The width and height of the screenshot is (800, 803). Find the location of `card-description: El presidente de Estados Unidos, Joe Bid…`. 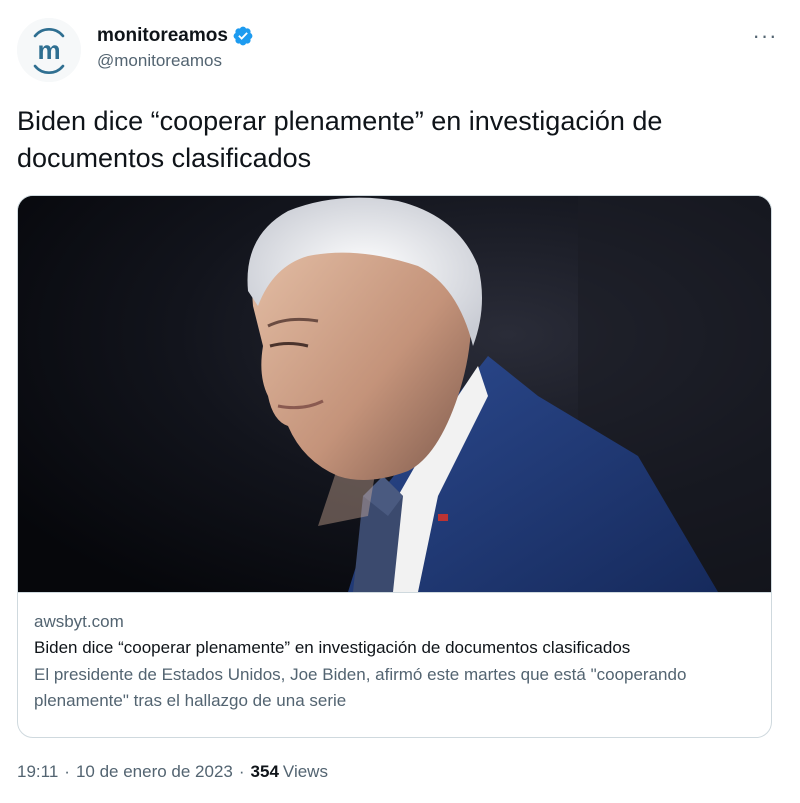

card-description: El presidente de Estados Unidos, Joe Bid… is located at coordinates (360, 687).